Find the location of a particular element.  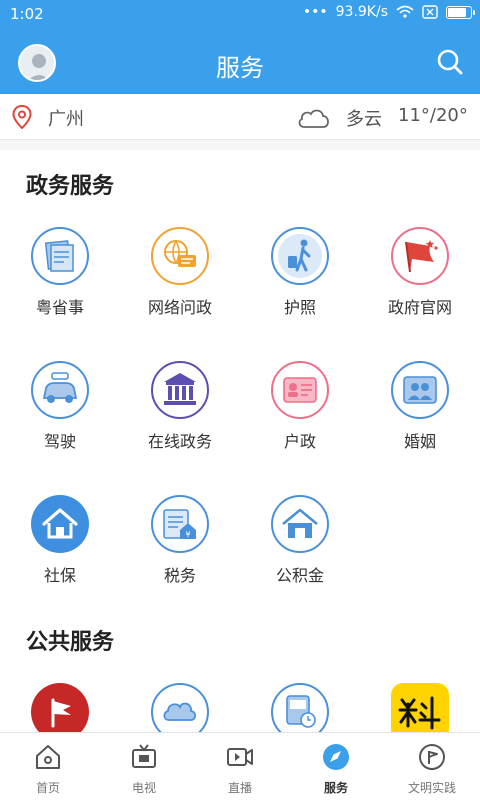

status-bar: 1:02 ••• 93.9K/s is located at coordinates (240, 14).